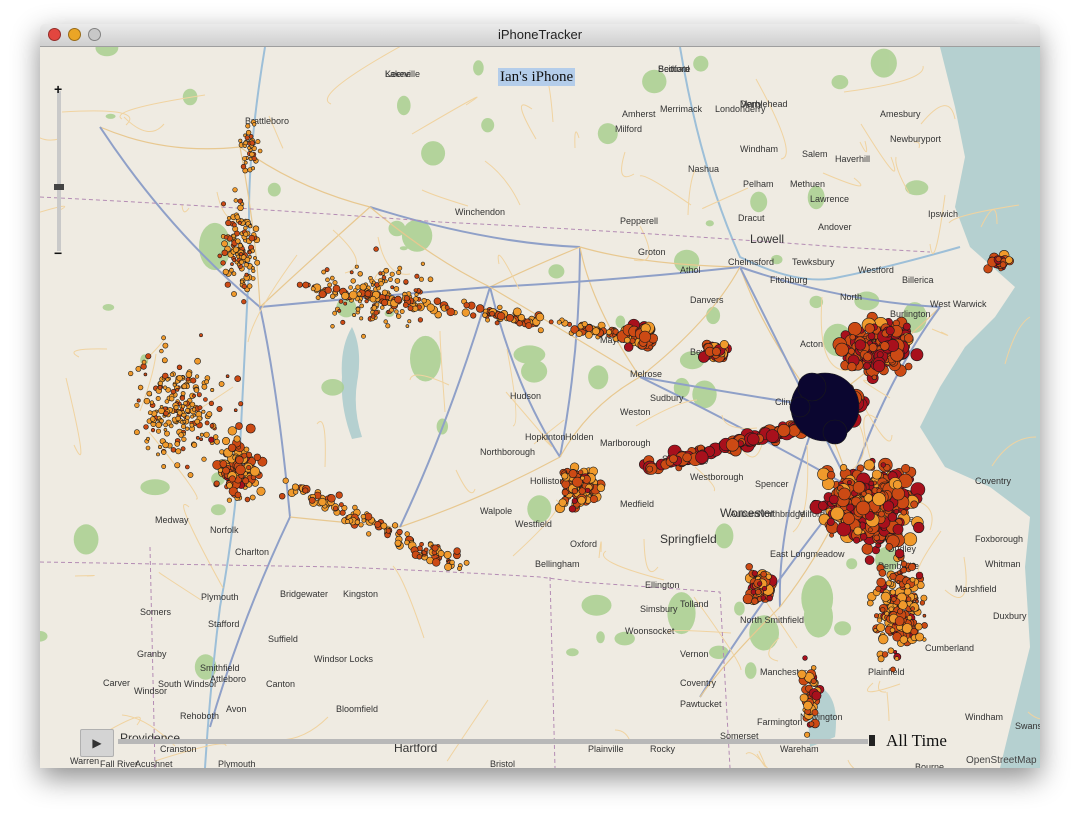 This screenshot has height=822, width=1080. What do you see at coordinates (280, 684) in the screenshot?
I see `place-label: Canton` at bounding box center [280, 684].